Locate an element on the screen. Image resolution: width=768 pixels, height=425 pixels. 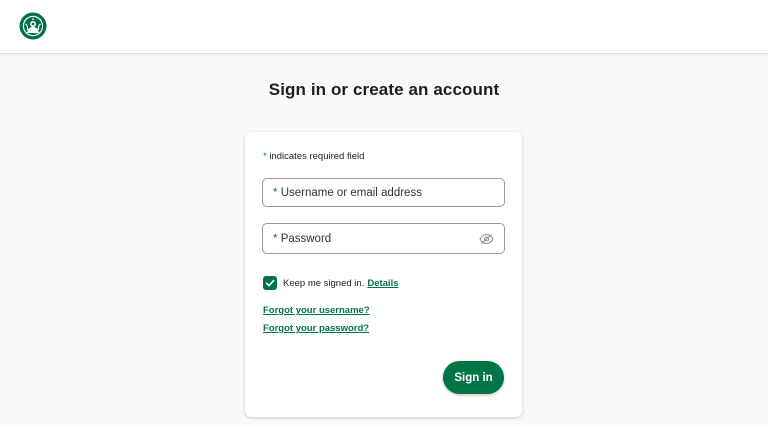
password-label-text: Password is located at coordinates (306, 238).